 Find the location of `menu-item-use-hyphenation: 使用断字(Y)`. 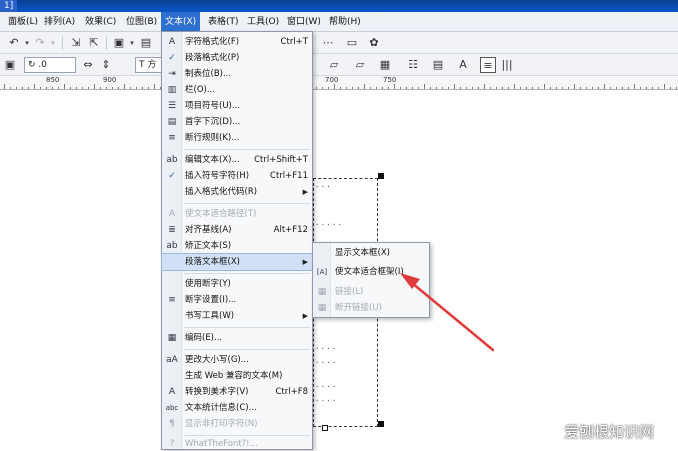

menu-item-use-hyphenation: 使用断字(Y) is located at coordinates (237, 284).